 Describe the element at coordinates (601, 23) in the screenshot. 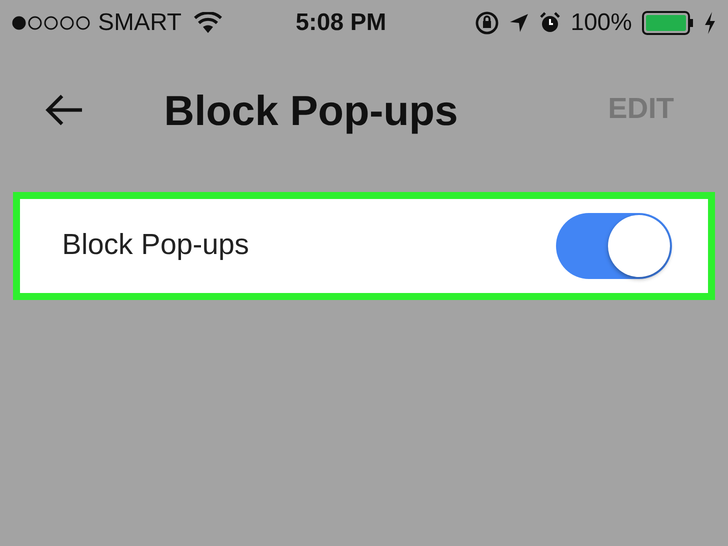

I see `battery-percent: 100%` at that location.